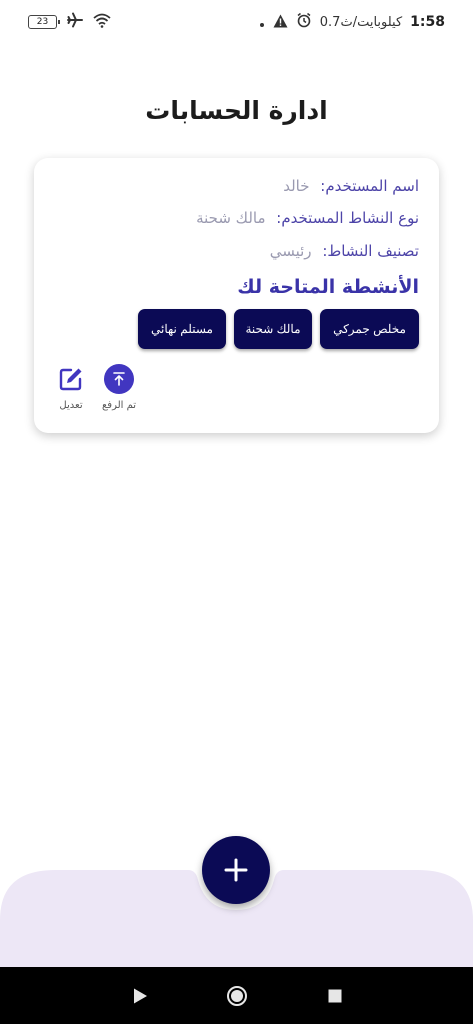 The image size is (473, 1024). What do you see at coordinates (231, 218) in the screenshot?
I see `activity-type-value: مالك شحنة` at bounding box center [231, 218].